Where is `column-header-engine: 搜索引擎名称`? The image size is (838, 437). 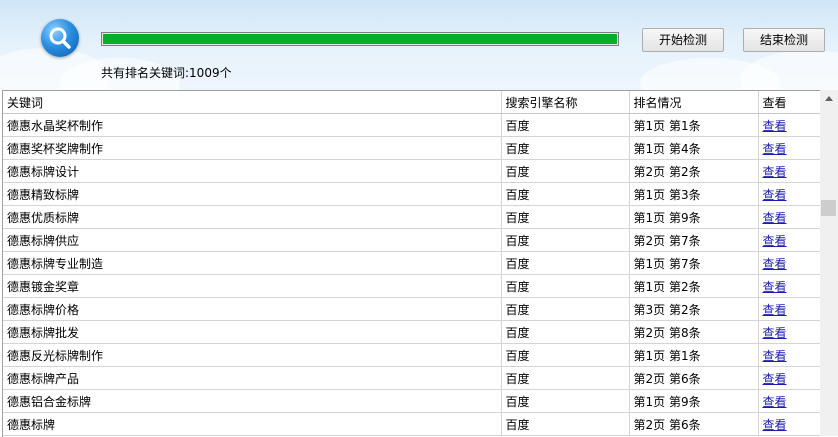 column-header-engine: 搜索引擎名称 is located at coordinates (565, 102).